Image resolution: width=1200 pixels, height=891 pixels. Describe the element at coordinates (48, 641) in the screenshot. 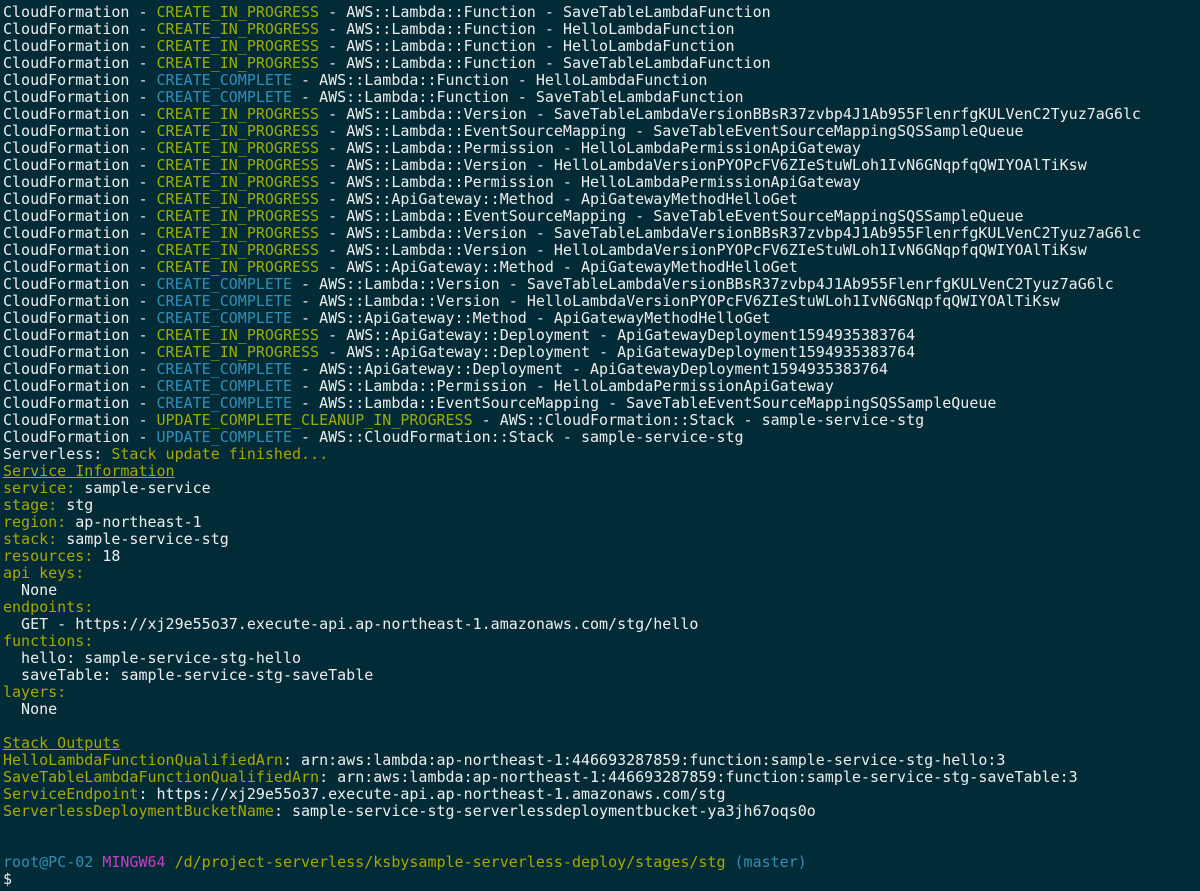

I see `functions-key: functions:` at that location.